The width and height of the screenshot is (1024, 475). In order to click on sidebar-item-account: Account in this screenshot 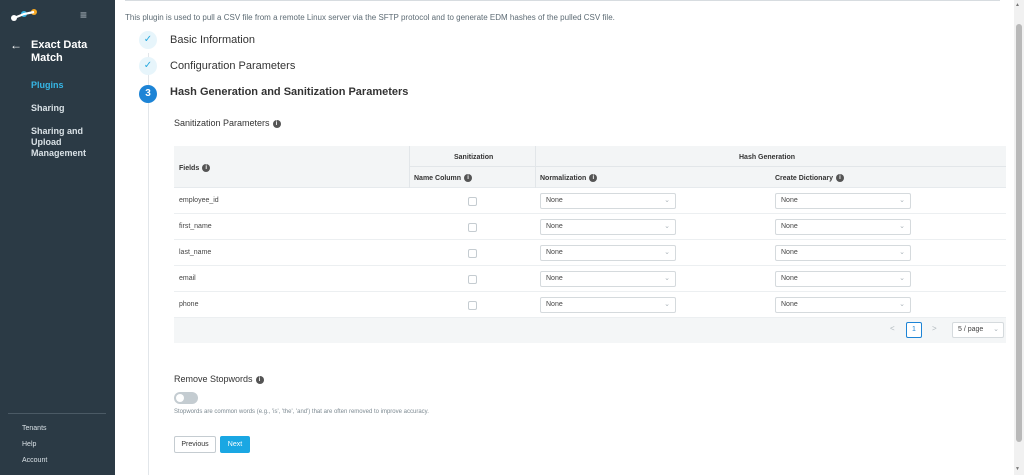, I will do `click(34, 460)`.